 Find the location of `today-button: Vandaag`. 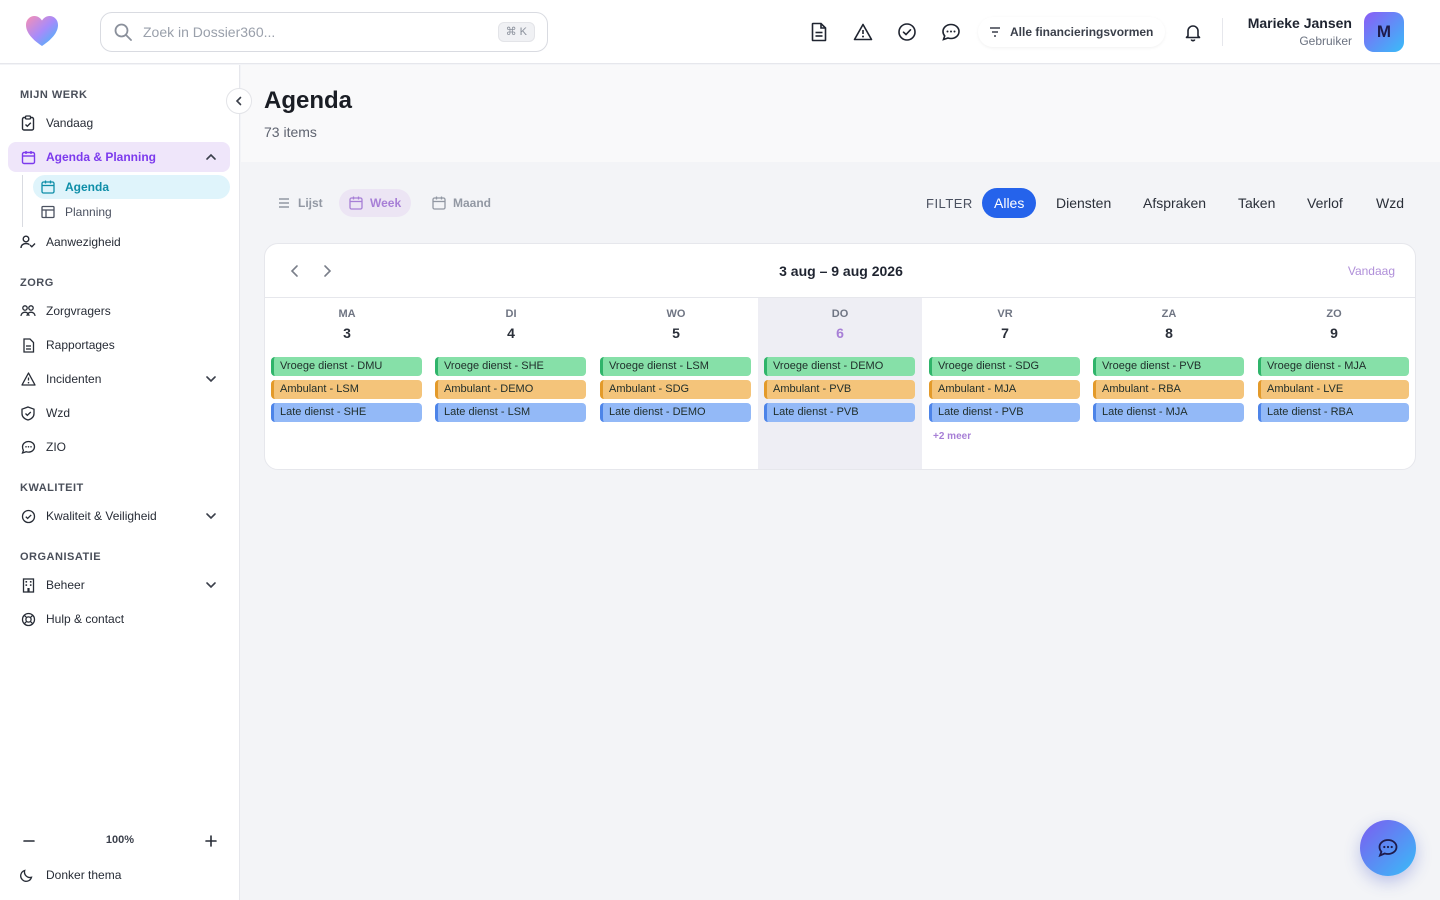

today-button: Vandaag is located at coordinates (1371, 271).